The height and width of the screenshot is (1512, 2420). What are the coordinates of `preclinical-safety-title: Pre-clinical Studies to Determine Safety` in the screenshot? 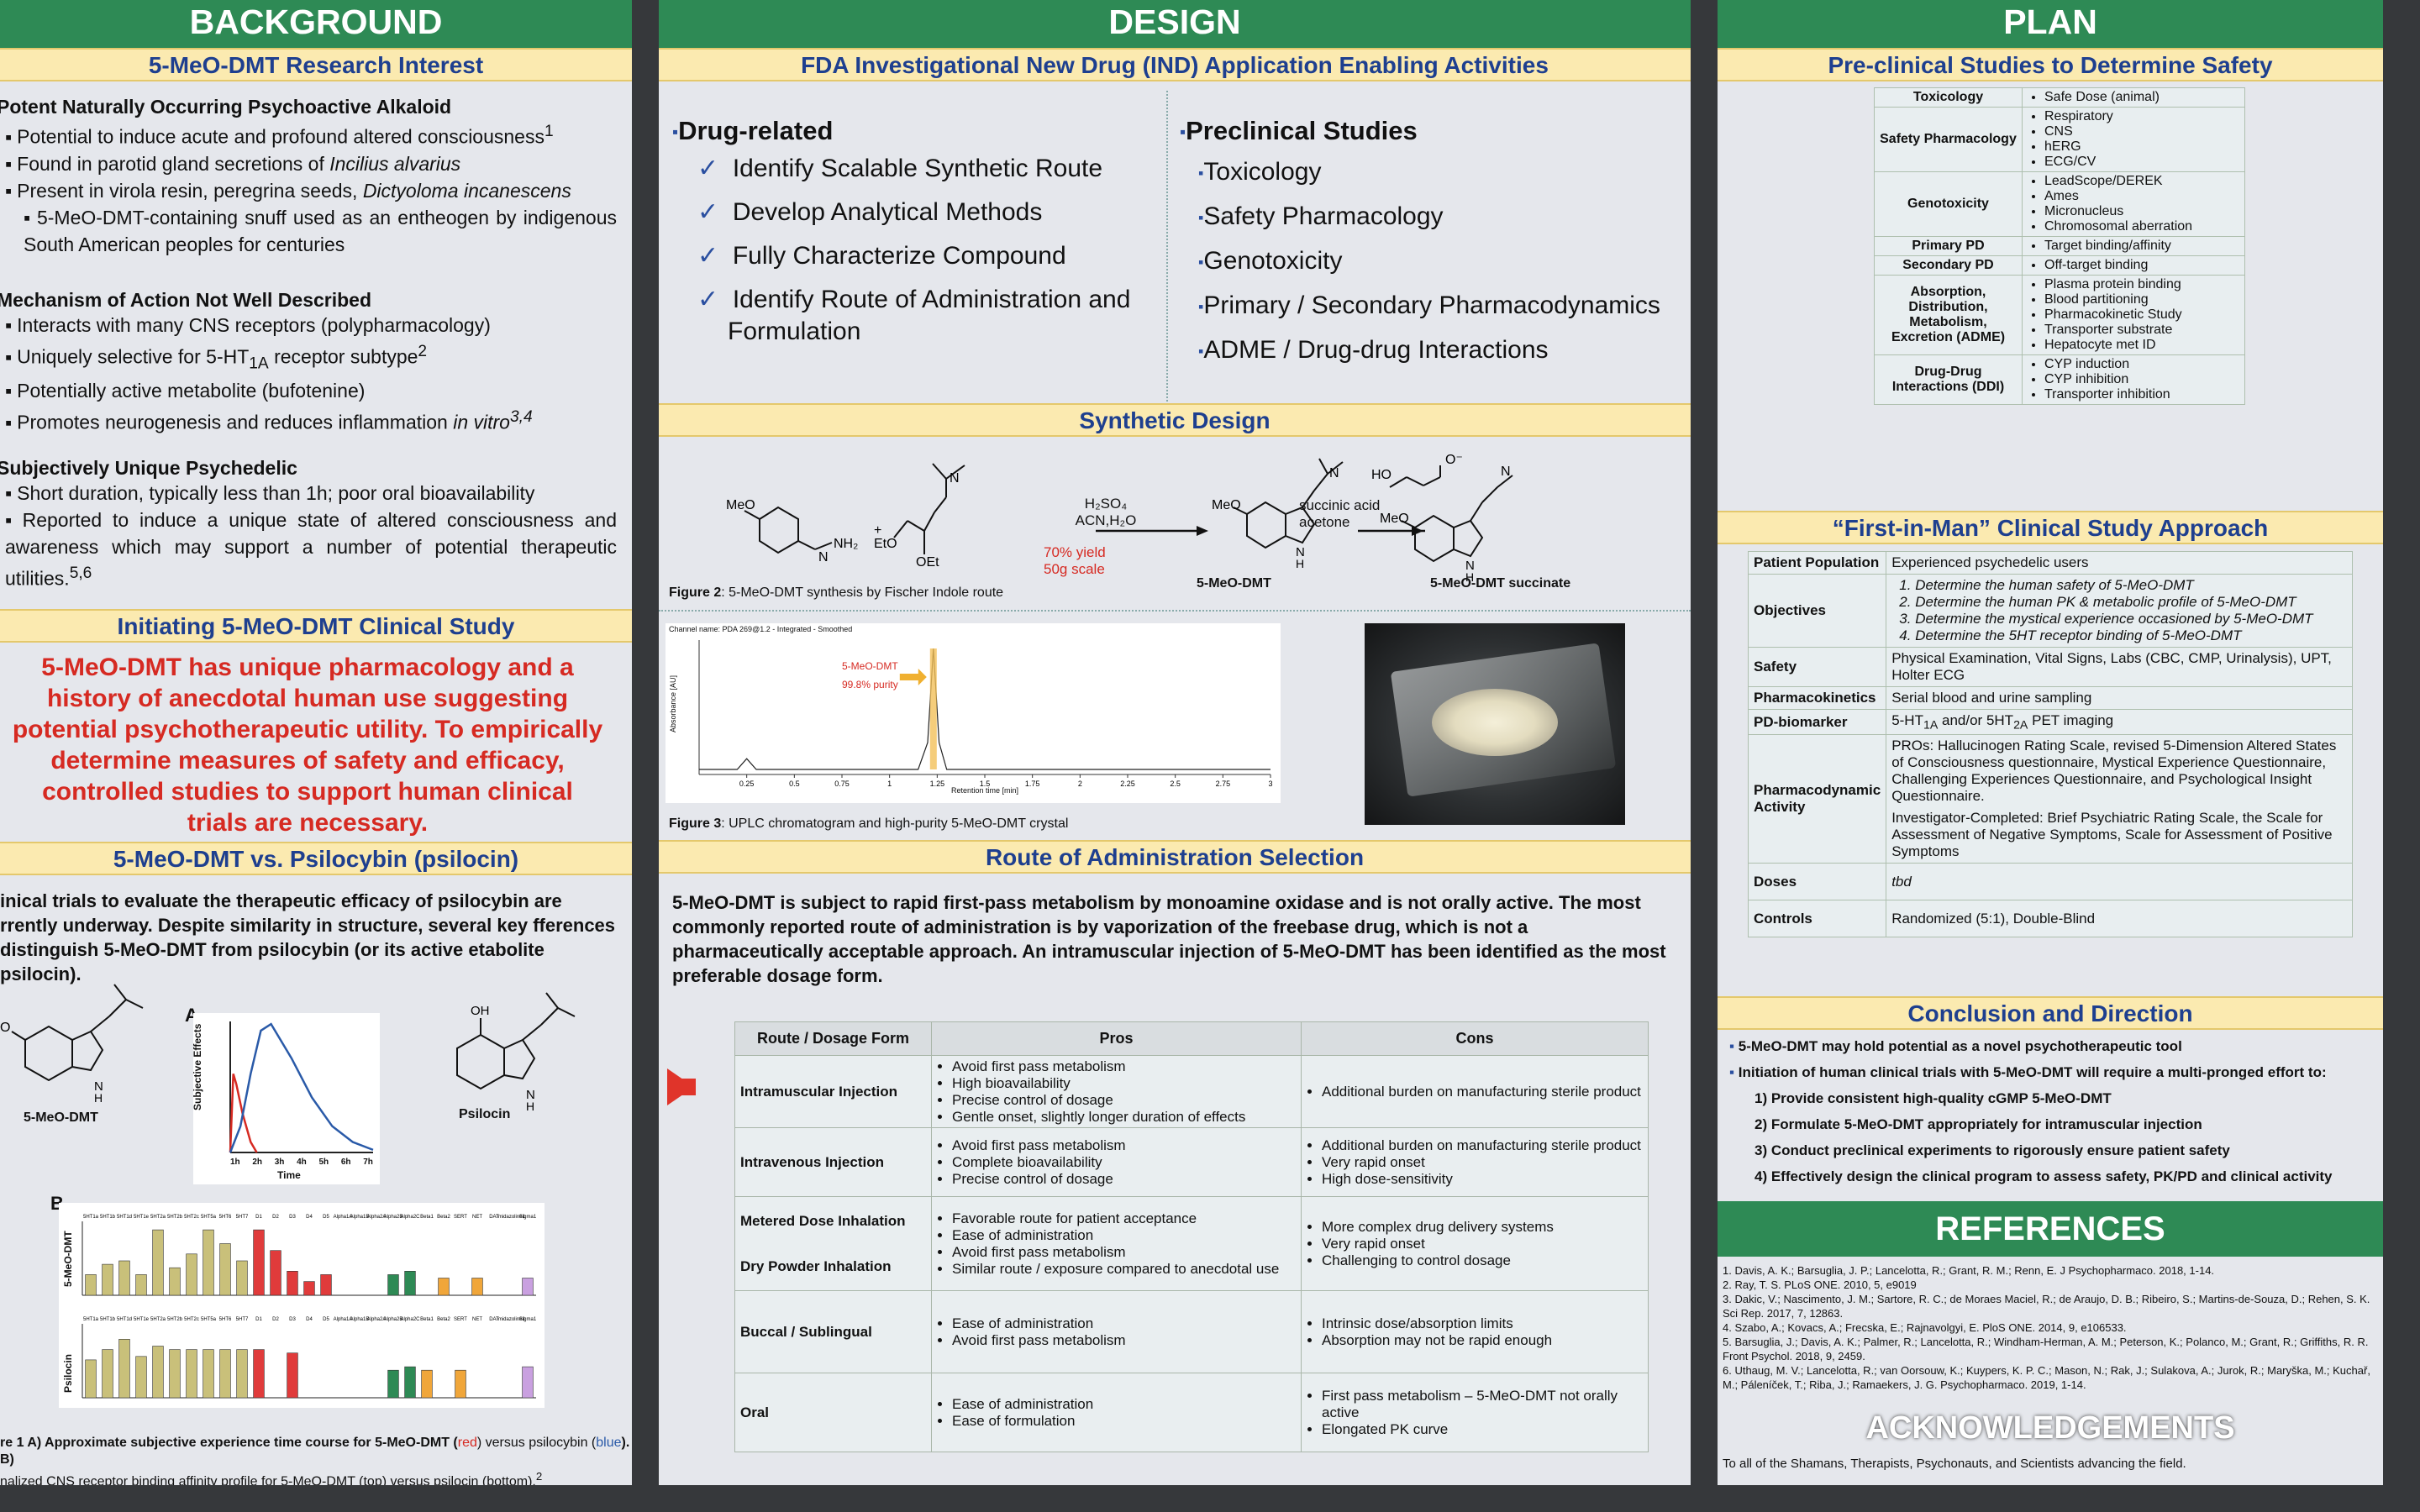 It's located at (2050, 64).